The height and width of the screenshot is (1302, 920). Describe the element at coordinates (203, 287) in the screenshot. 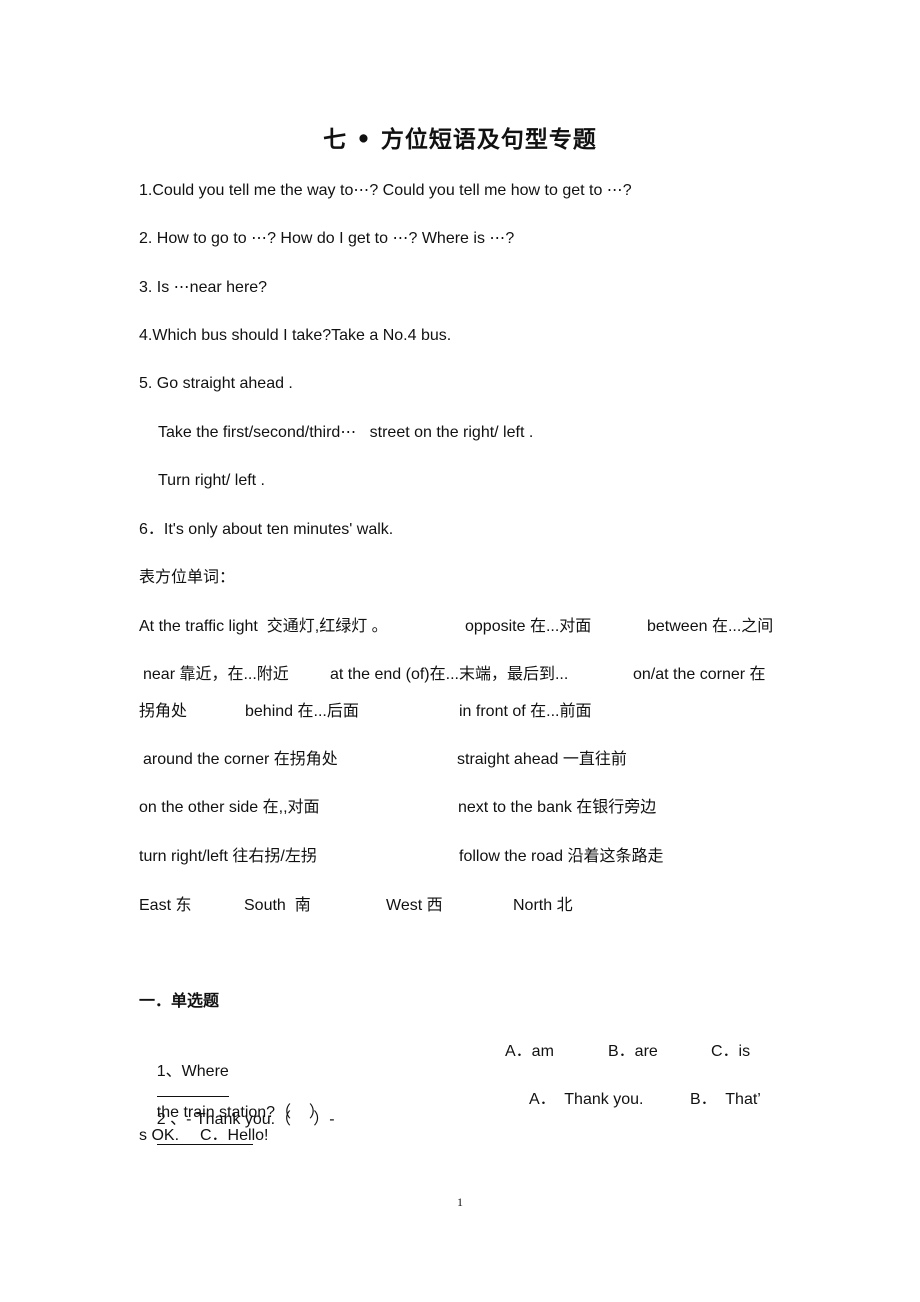

I see `sentence-3: 3. Is ⋯near here?` at that location.